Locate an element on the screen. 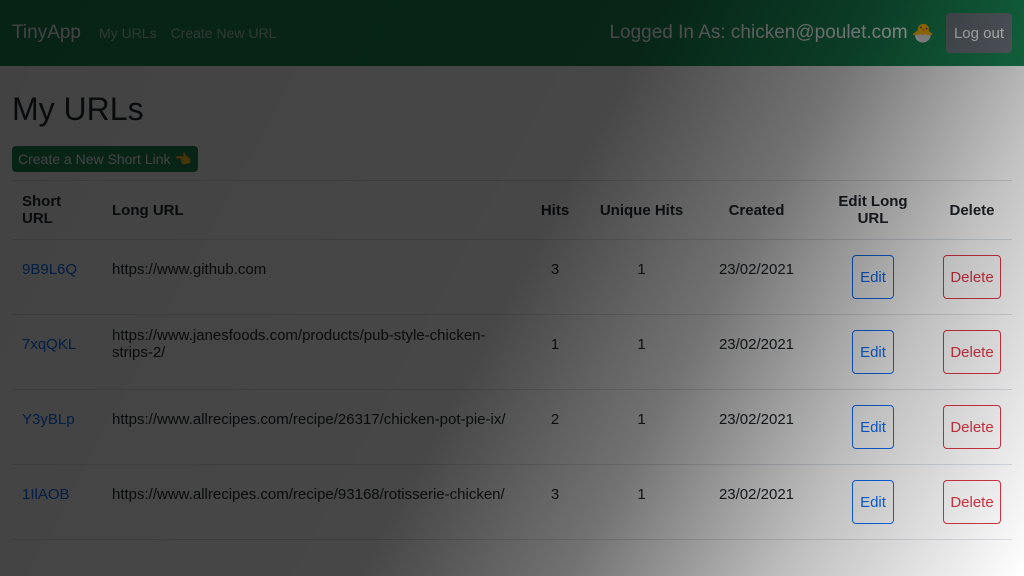  cell-short-url: 1IlAOB is located at coordinates (57, 502).